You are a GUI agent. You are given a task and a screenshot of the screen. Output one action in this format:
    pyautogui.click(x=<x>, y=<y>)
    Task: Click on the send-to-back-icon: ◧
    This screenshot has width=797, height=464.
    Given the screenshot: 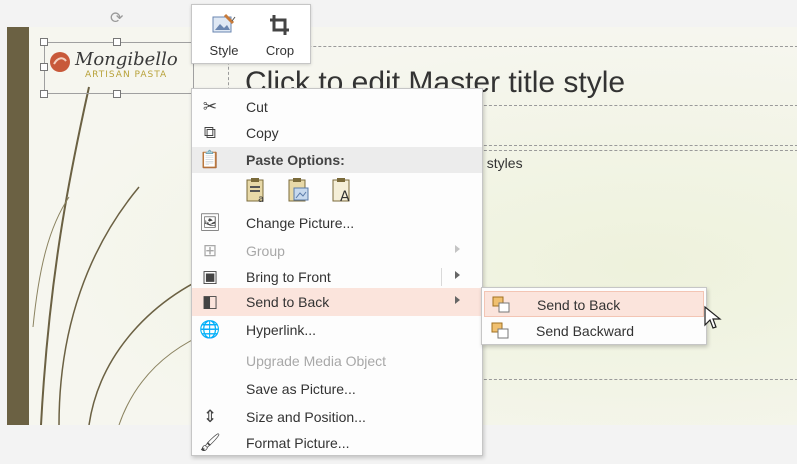 What is the action you would take?
    pyautogui.click(x=210, y=301)
    